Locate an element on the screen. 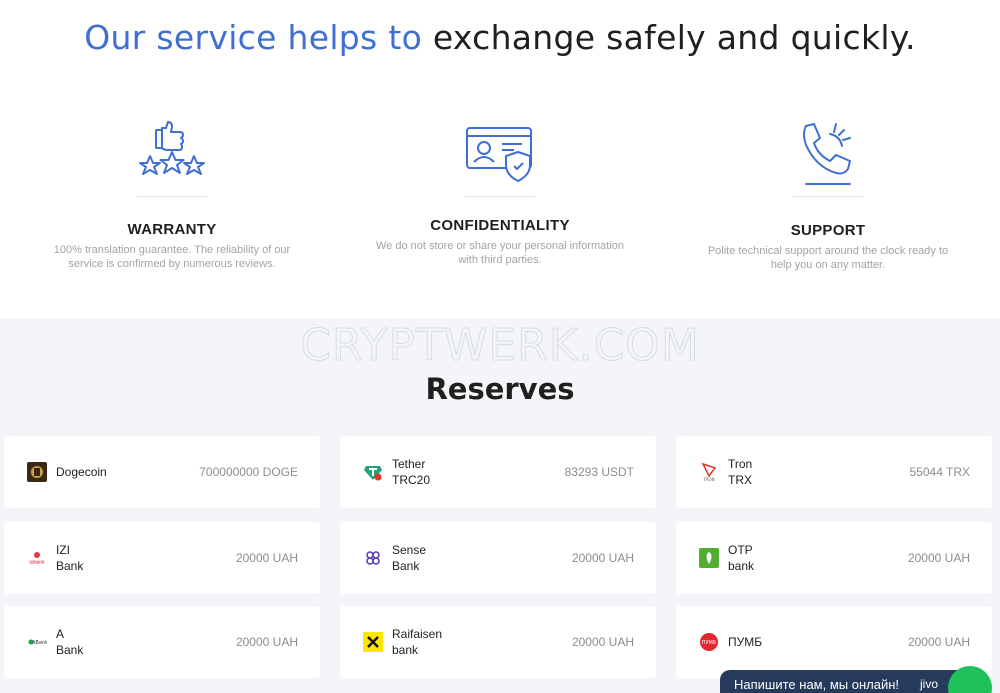  reserve-name: Sense Bank is located at coordinates (409, 558).